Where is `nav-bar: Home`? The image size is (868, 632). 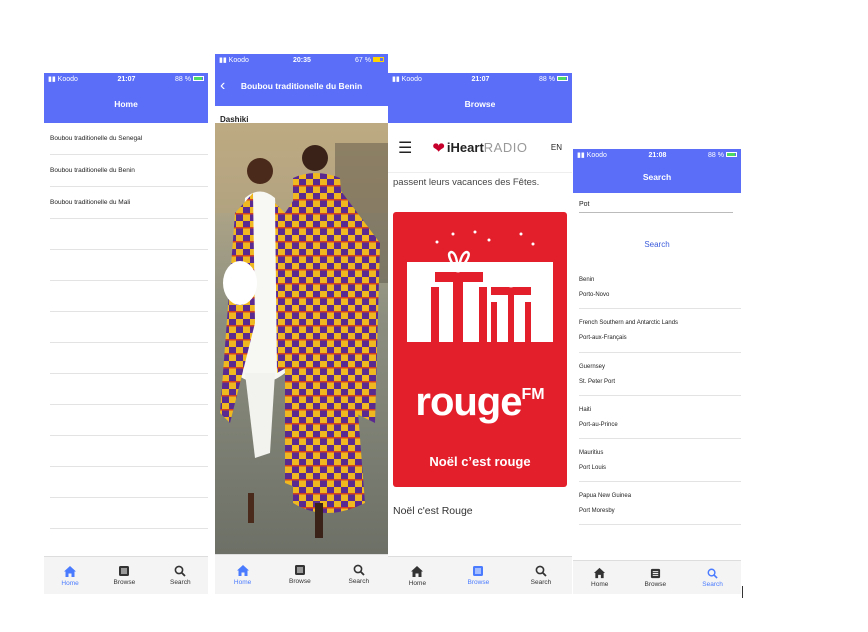 nav-bar: Home is located at coordinates (126, 104).